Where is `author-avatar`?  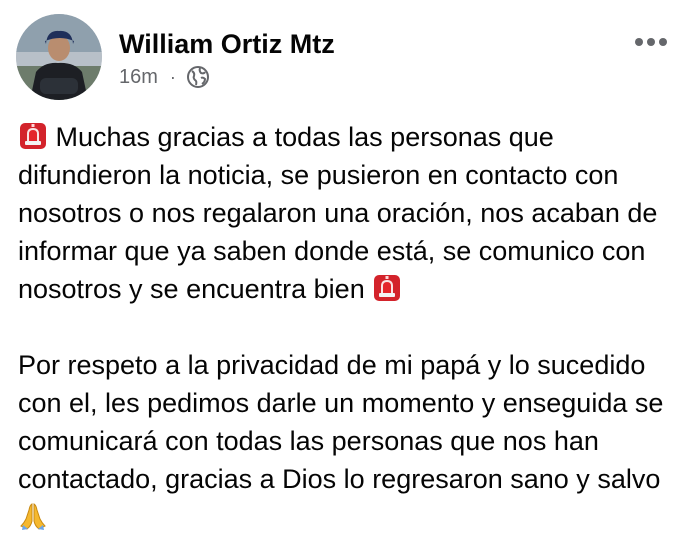 author-avatar is located at coordinates (59, 57).